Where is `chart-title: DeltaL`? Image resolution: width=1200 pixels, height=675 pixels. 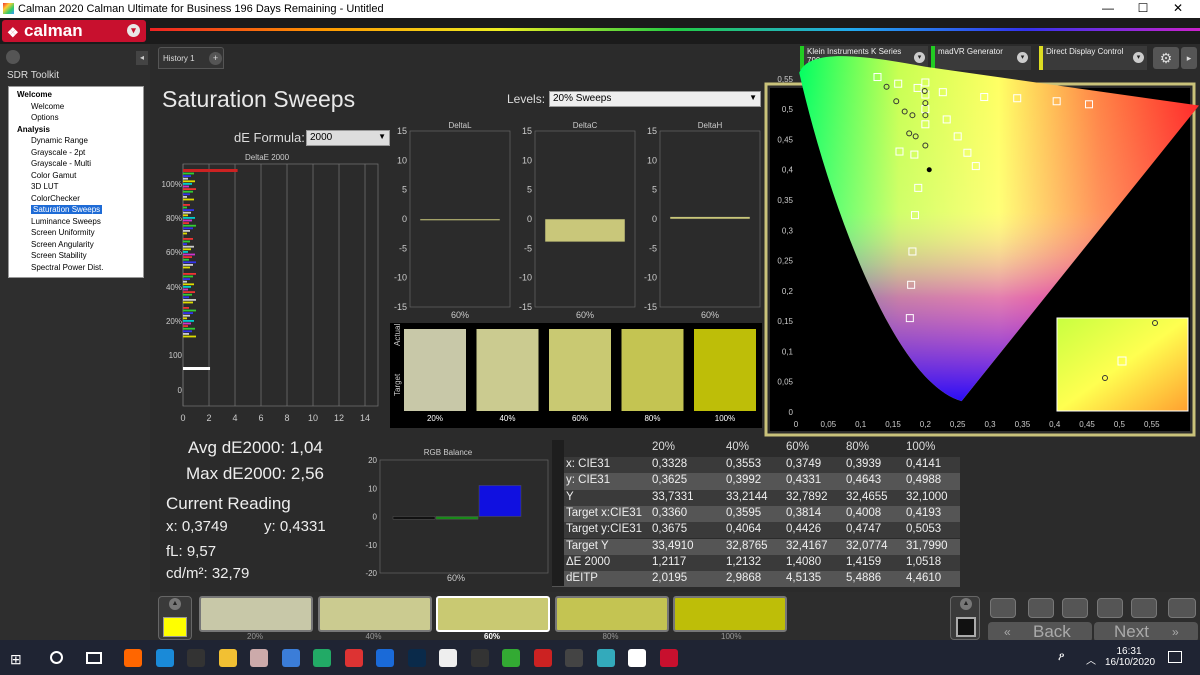
chart-title: DeltaL is located at coordinates (460, 125).